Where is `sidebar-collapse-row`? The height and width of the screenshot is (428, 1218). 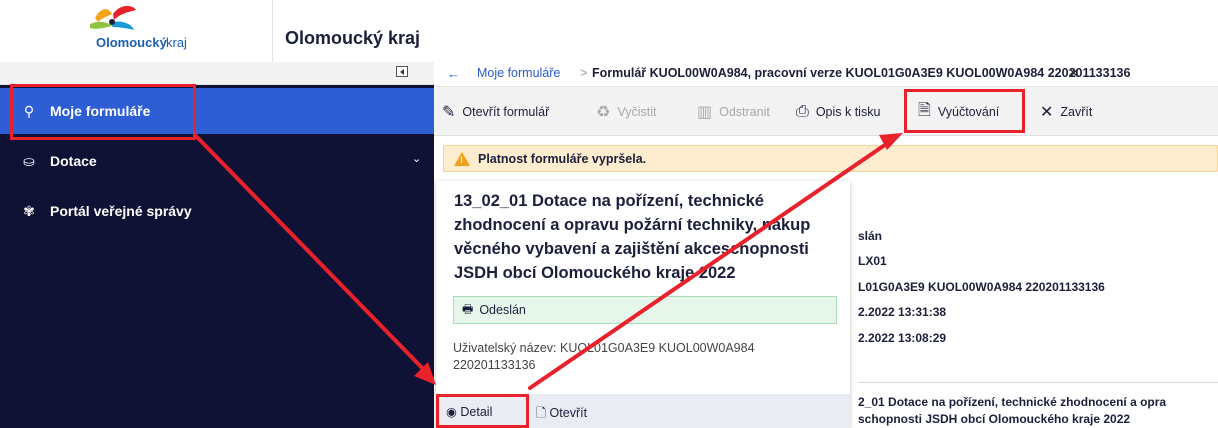
sidebar-collapse-row is located at coordinates (217, 73).